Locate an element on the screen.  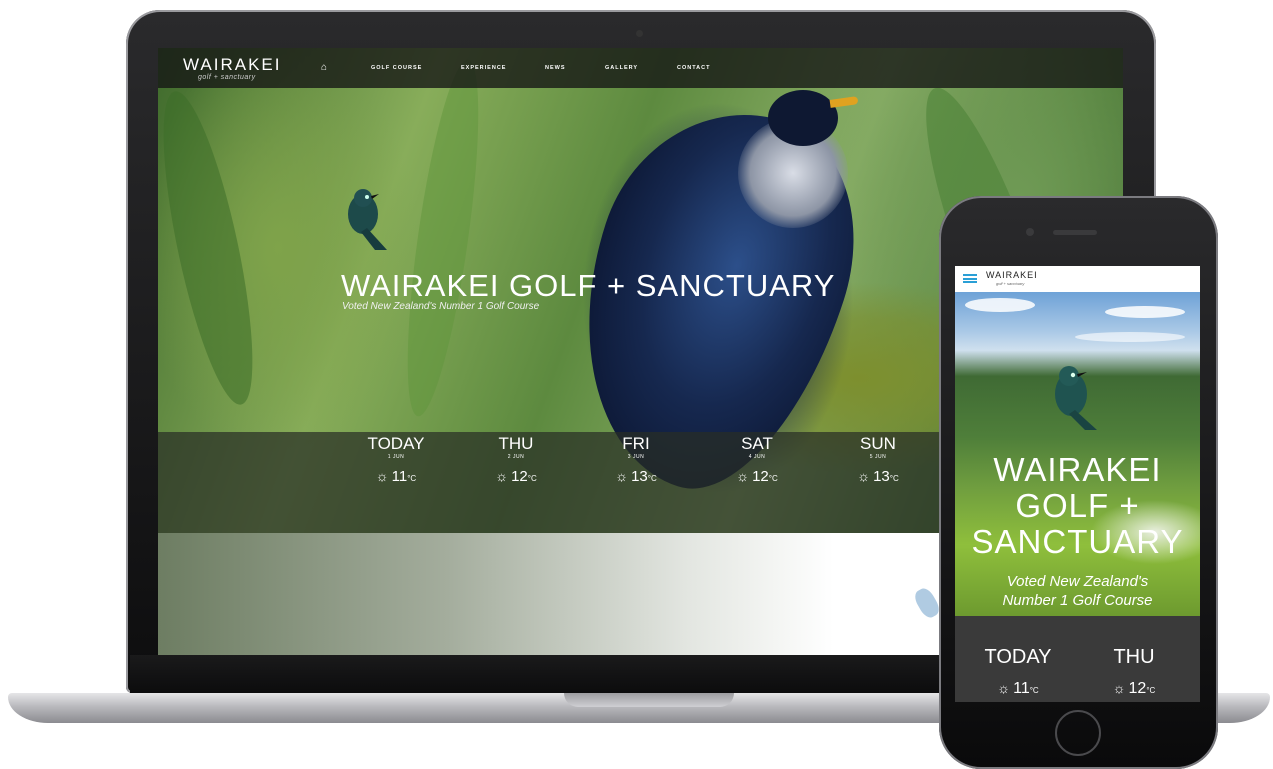
hamburger-menu-icon is located at coordinates (970, 278).